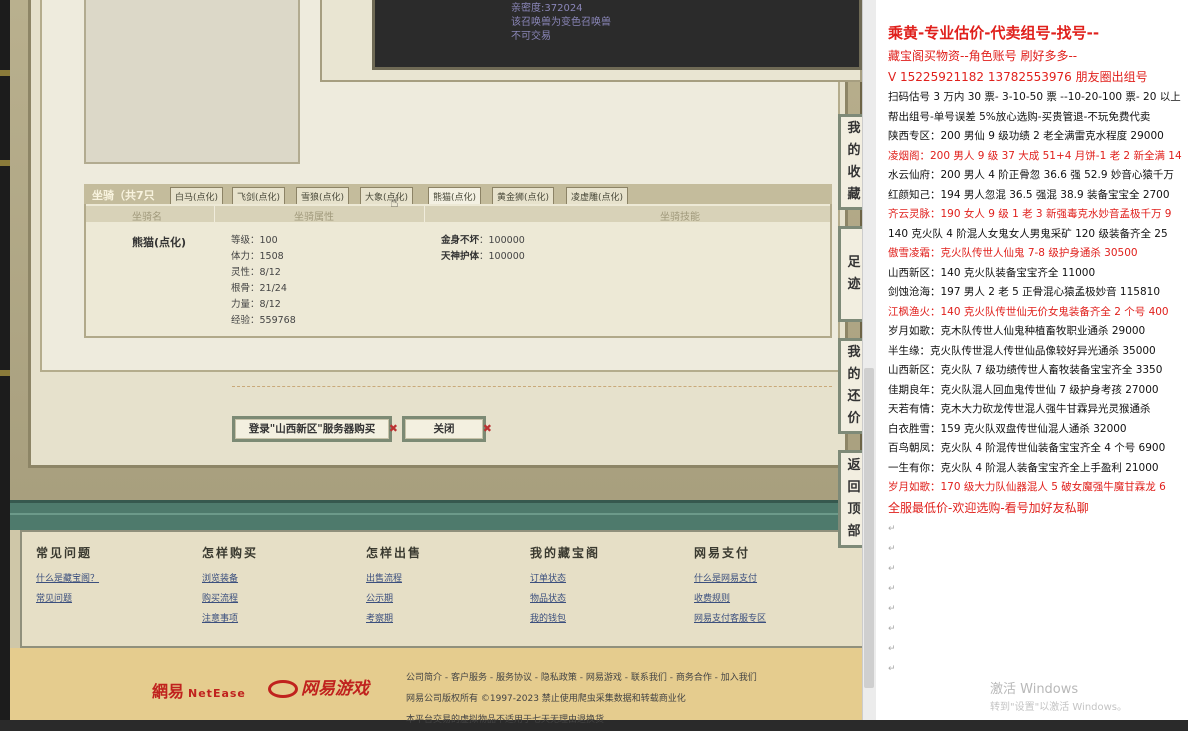  Describe the element at coordinates (1031, 175) in the screenshot. I see `note-line: 水云仙府：200 男人 4 阶正骨忽 36.6 强 52.9 妙音心猿千万` at that location.